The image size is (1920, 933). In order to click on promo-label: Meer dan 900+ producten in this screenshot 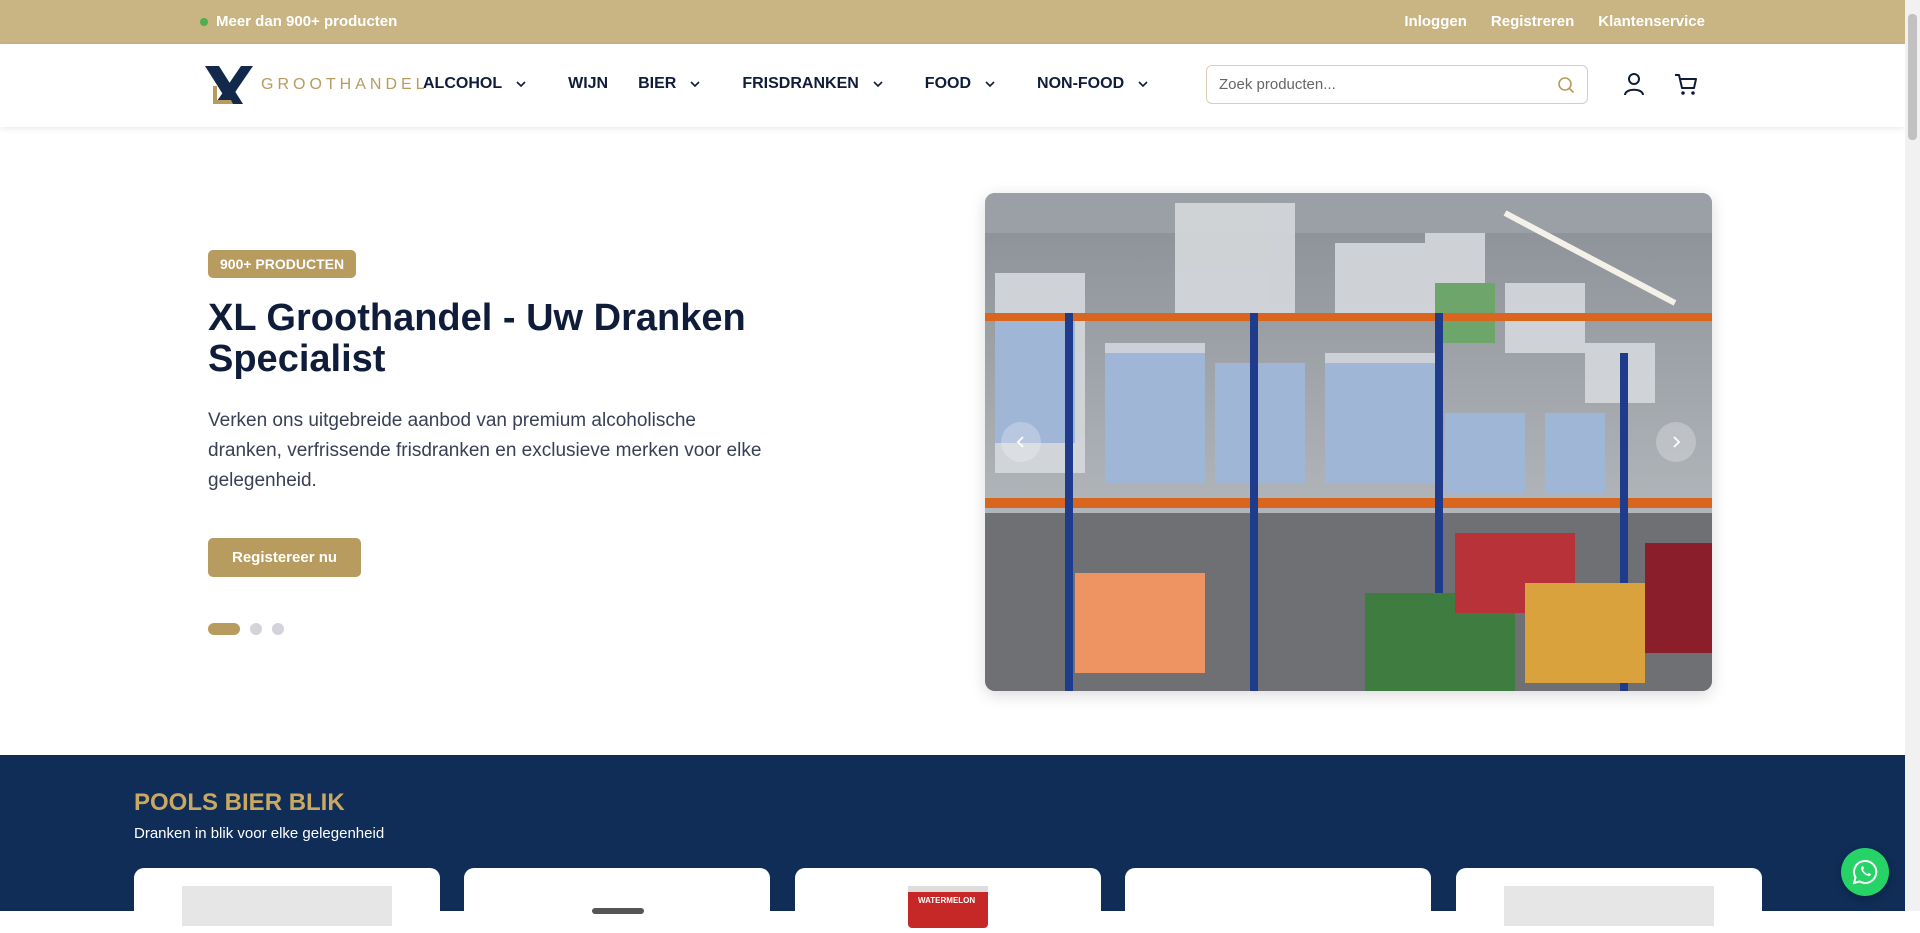, I will do `click(307, 21)`.